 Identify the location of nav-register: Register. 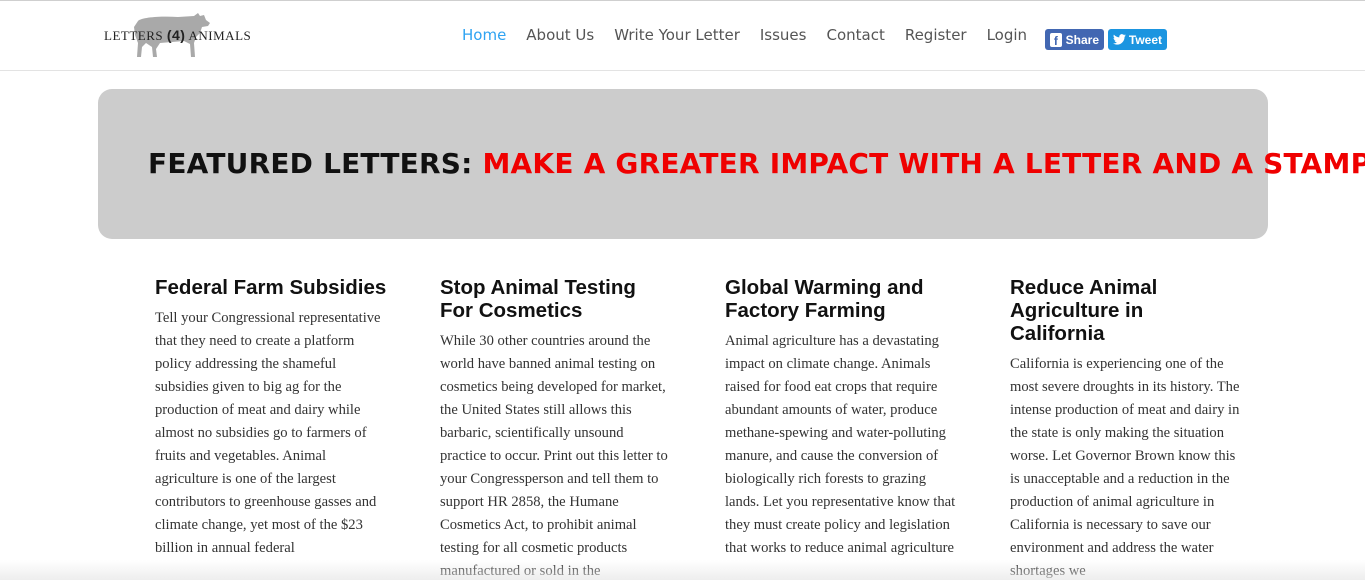
(936, 35).